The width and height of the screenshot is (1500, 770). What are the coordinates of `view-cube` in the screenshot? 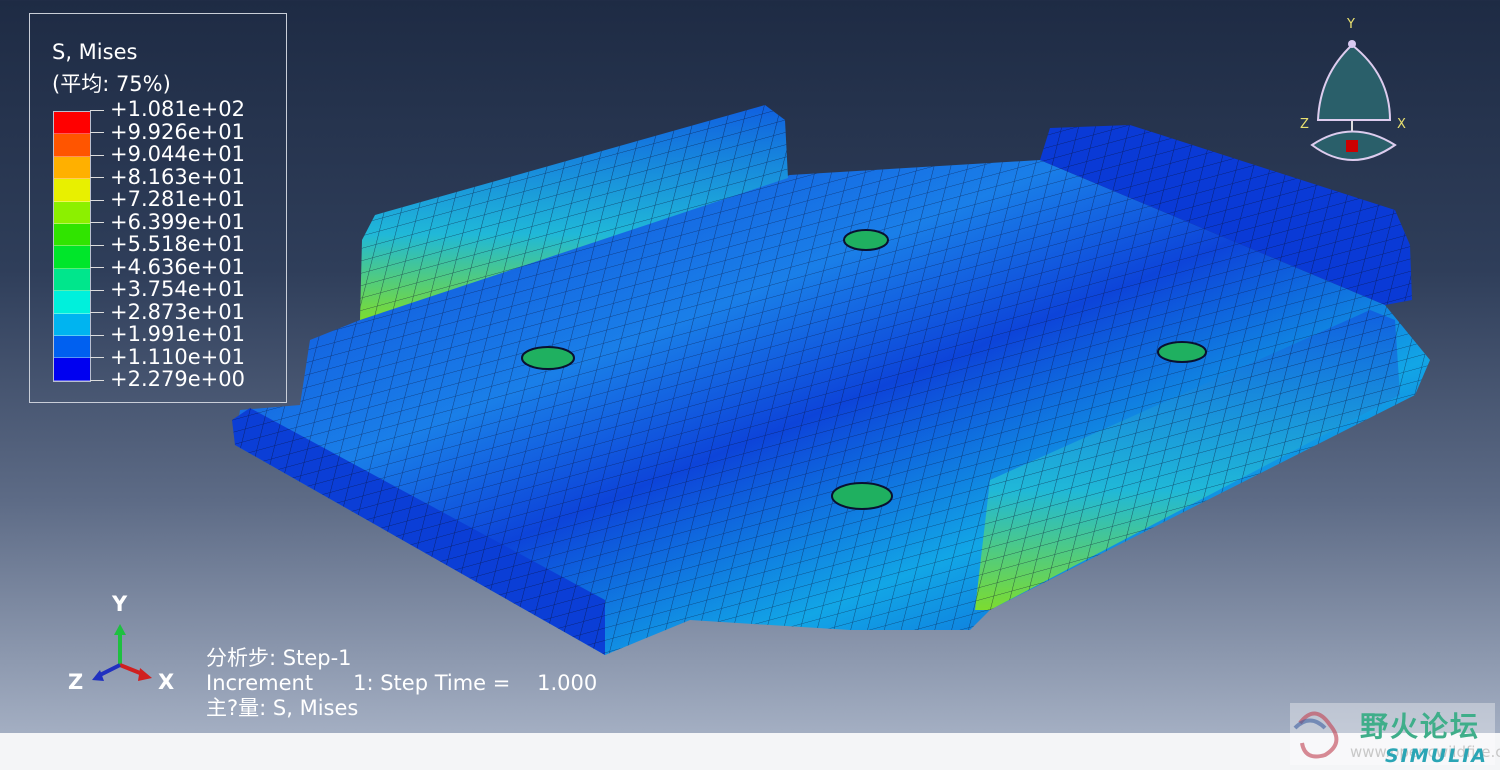 It's located at (1353, 100).